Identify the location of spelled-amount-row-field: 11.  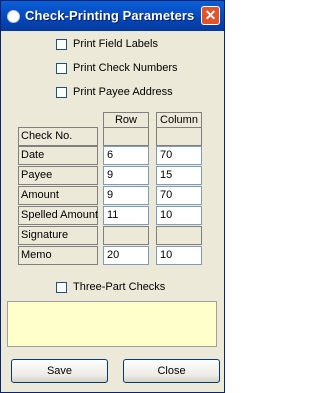
(126, 215).